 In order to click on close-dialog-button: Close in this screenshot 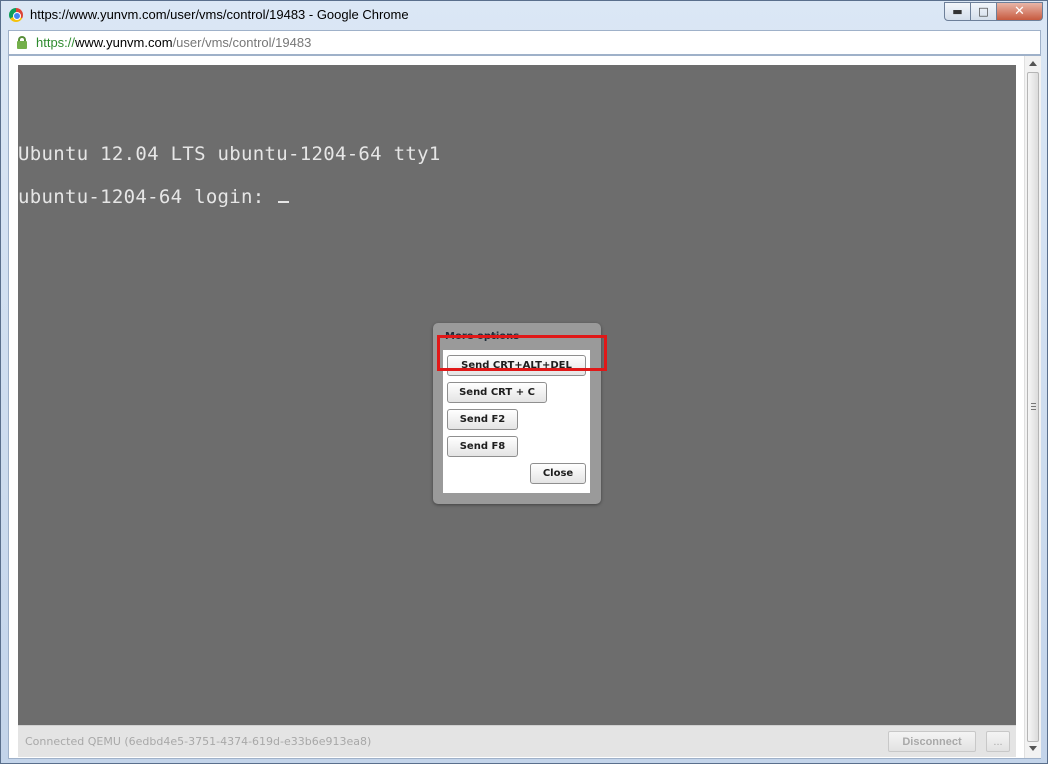, I will do `click(558, 473)`.